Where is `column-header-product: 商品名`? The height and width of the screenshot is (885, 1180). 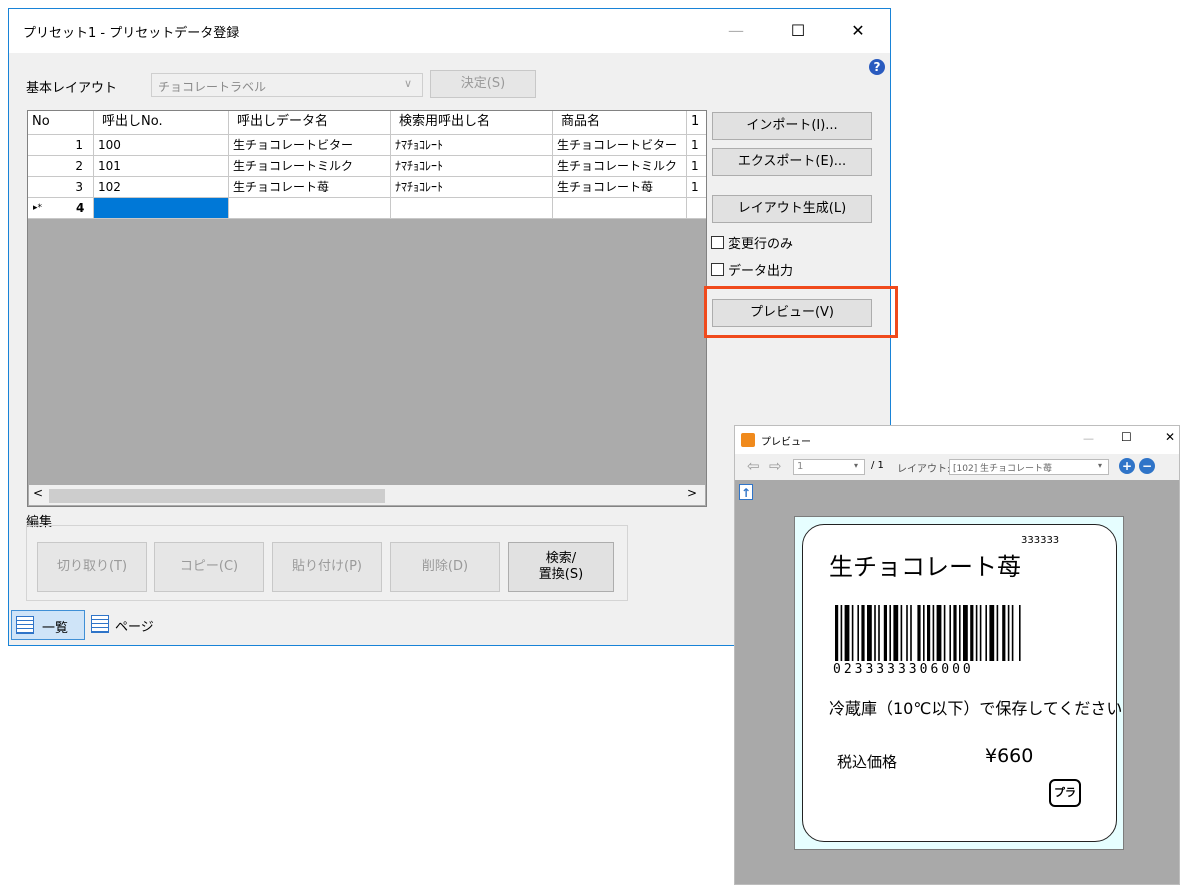
column-header-product: 商品名 is located at coordinates (620, 123).